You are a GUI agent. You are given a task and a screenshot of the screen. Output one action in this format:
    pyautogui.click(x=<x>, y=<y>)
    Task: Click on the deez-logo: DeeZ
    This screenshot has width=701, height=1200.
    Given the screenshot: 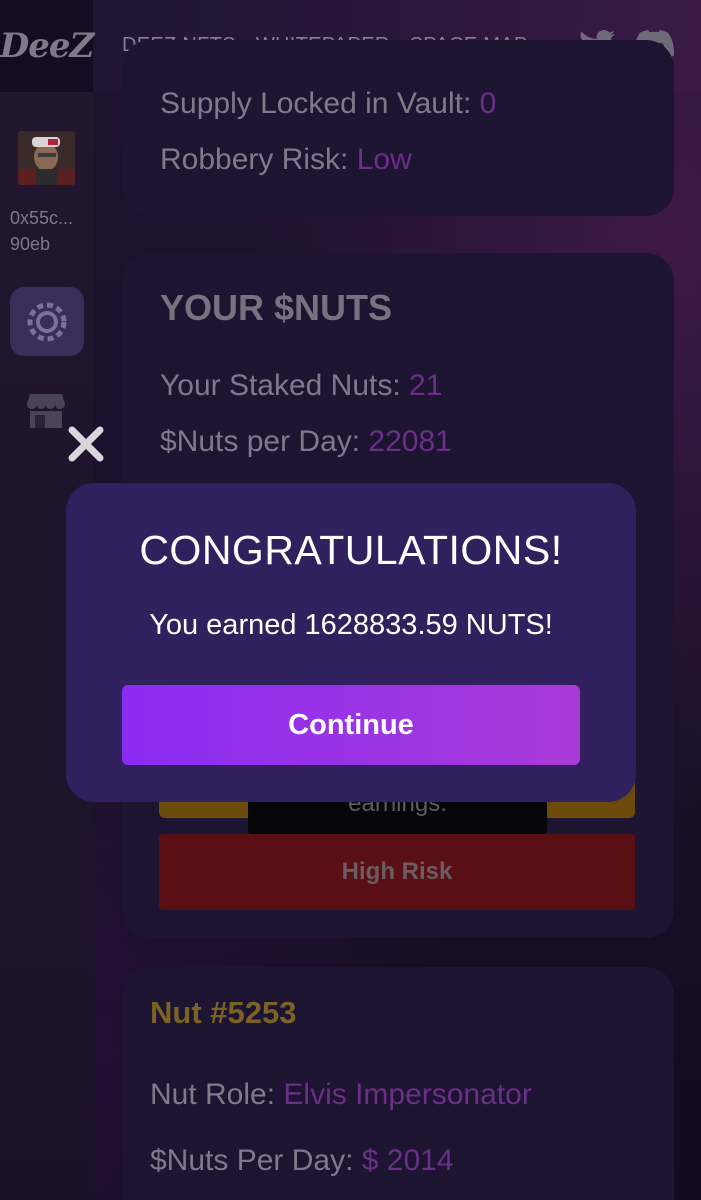 What is the action you would take?
    pyautogui.click(x=47, y=46)
    